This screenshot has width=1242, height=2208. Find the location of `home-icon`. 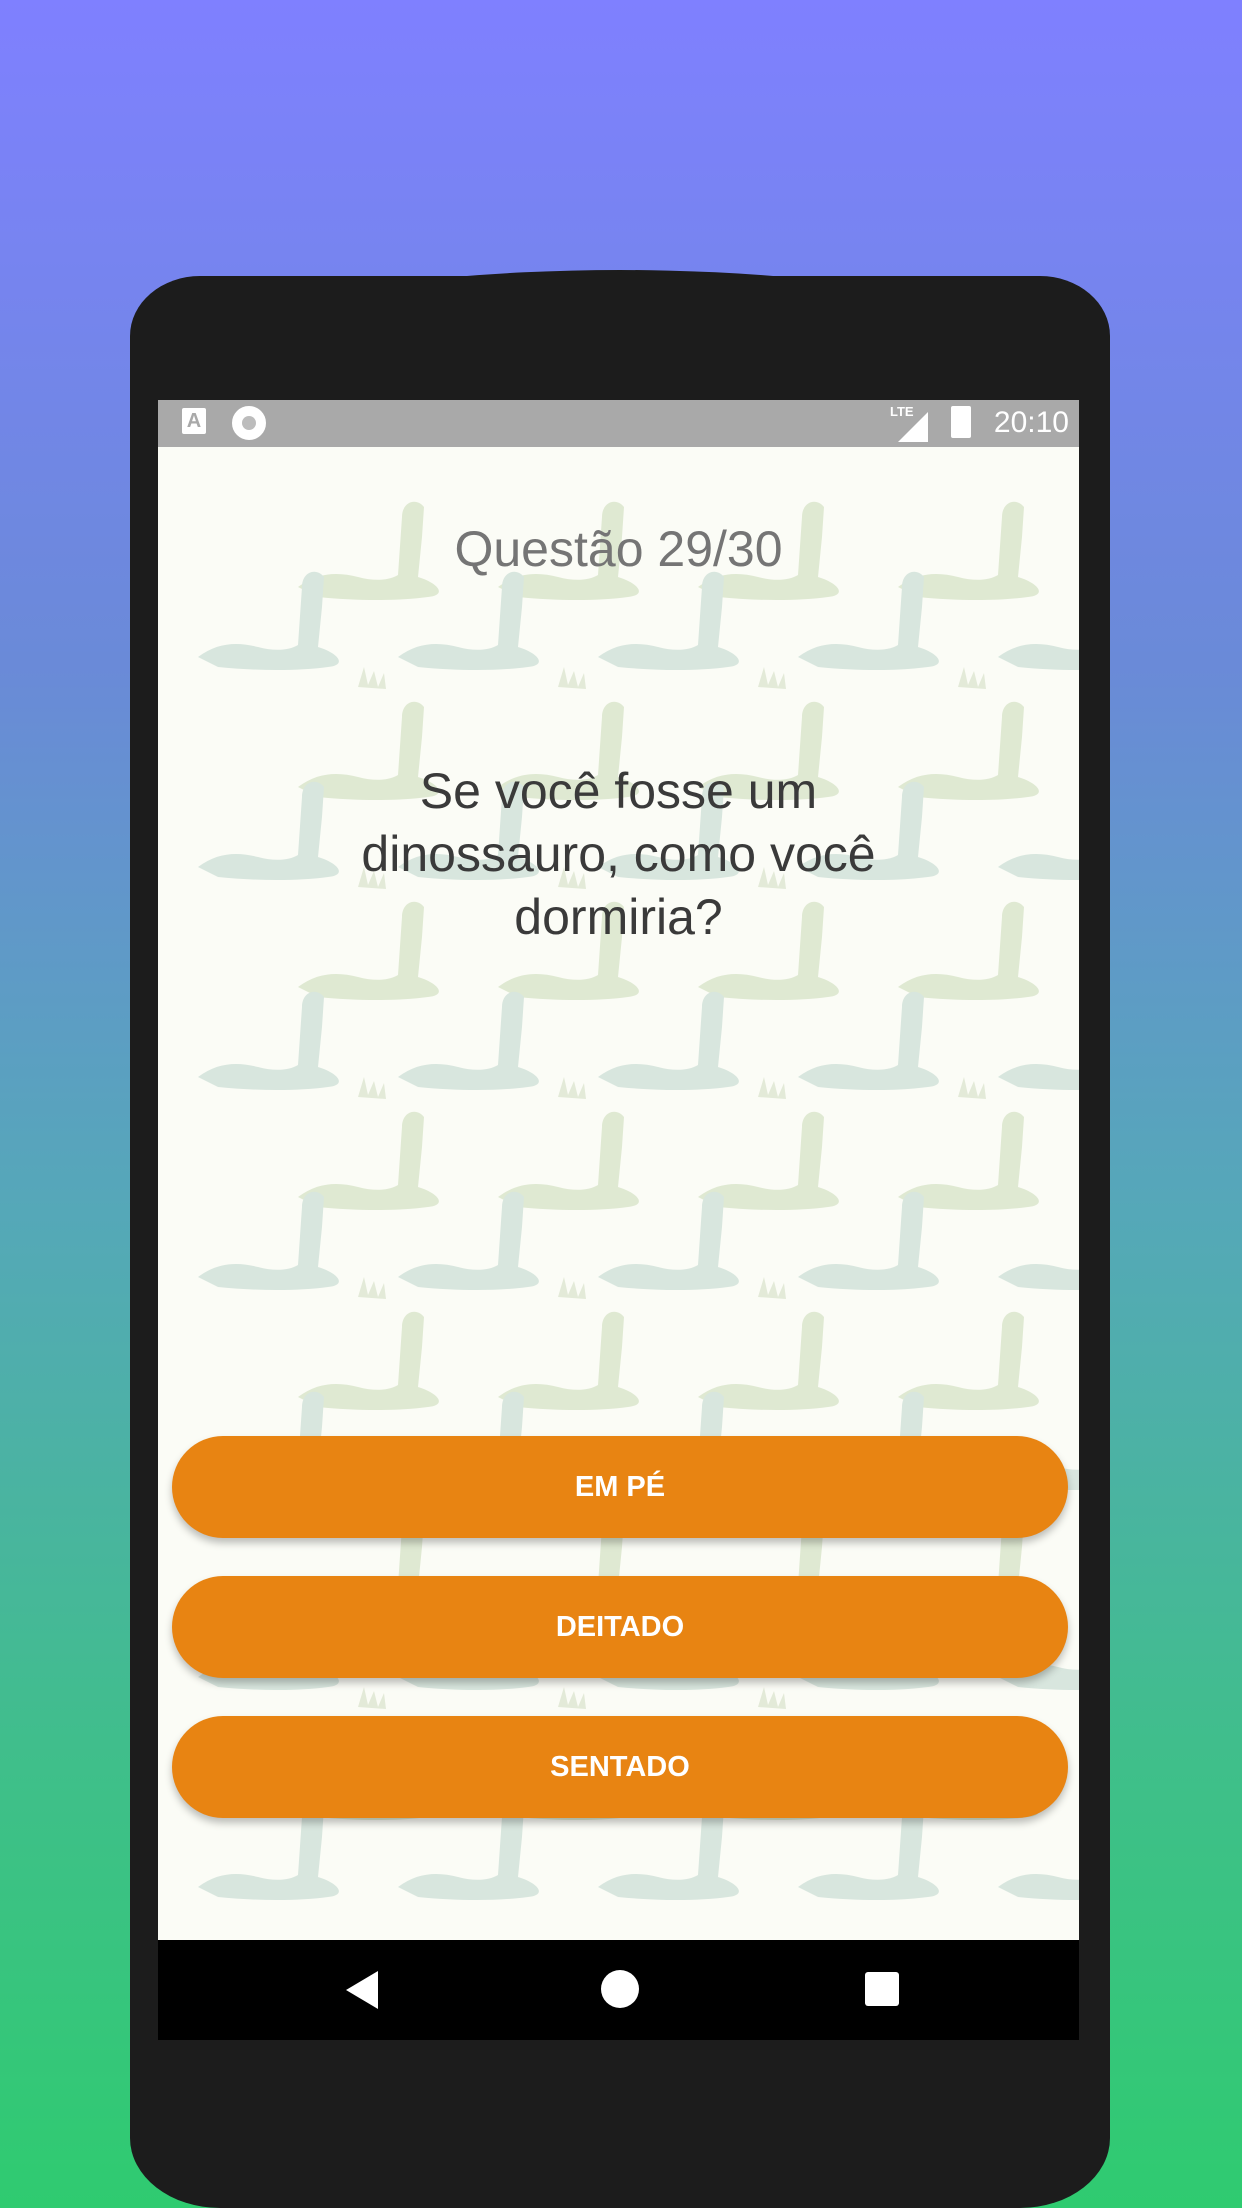

home-icon is located at coordinates (620, 1989).